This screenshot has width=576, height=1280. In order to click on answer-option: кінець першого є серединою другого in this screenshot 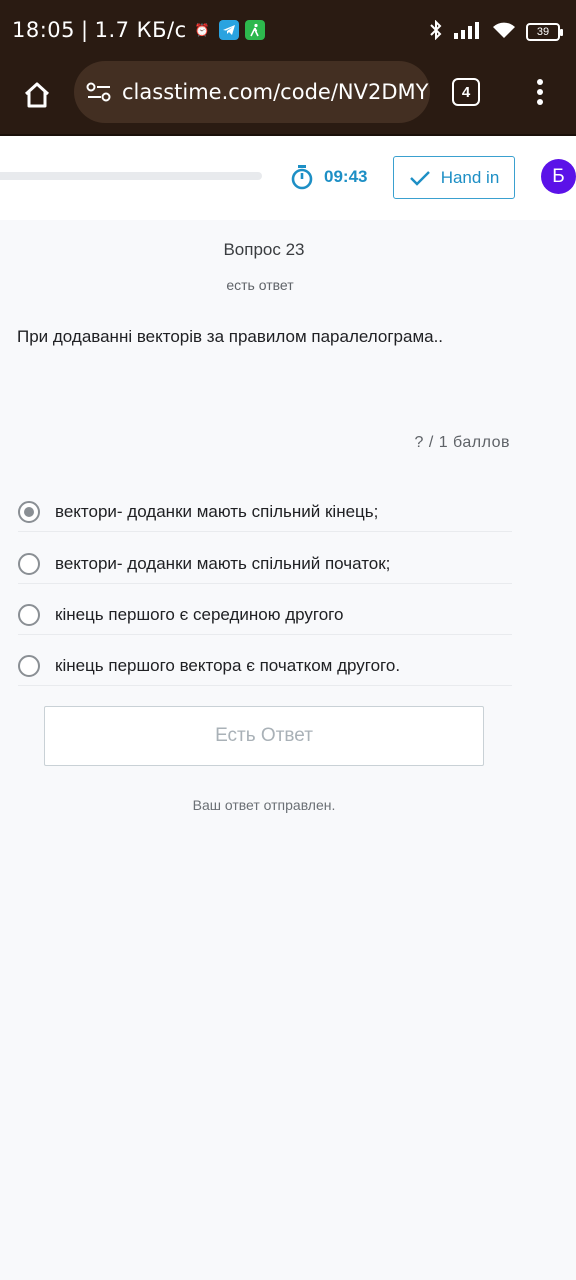, I will do `click(265, 615)`.